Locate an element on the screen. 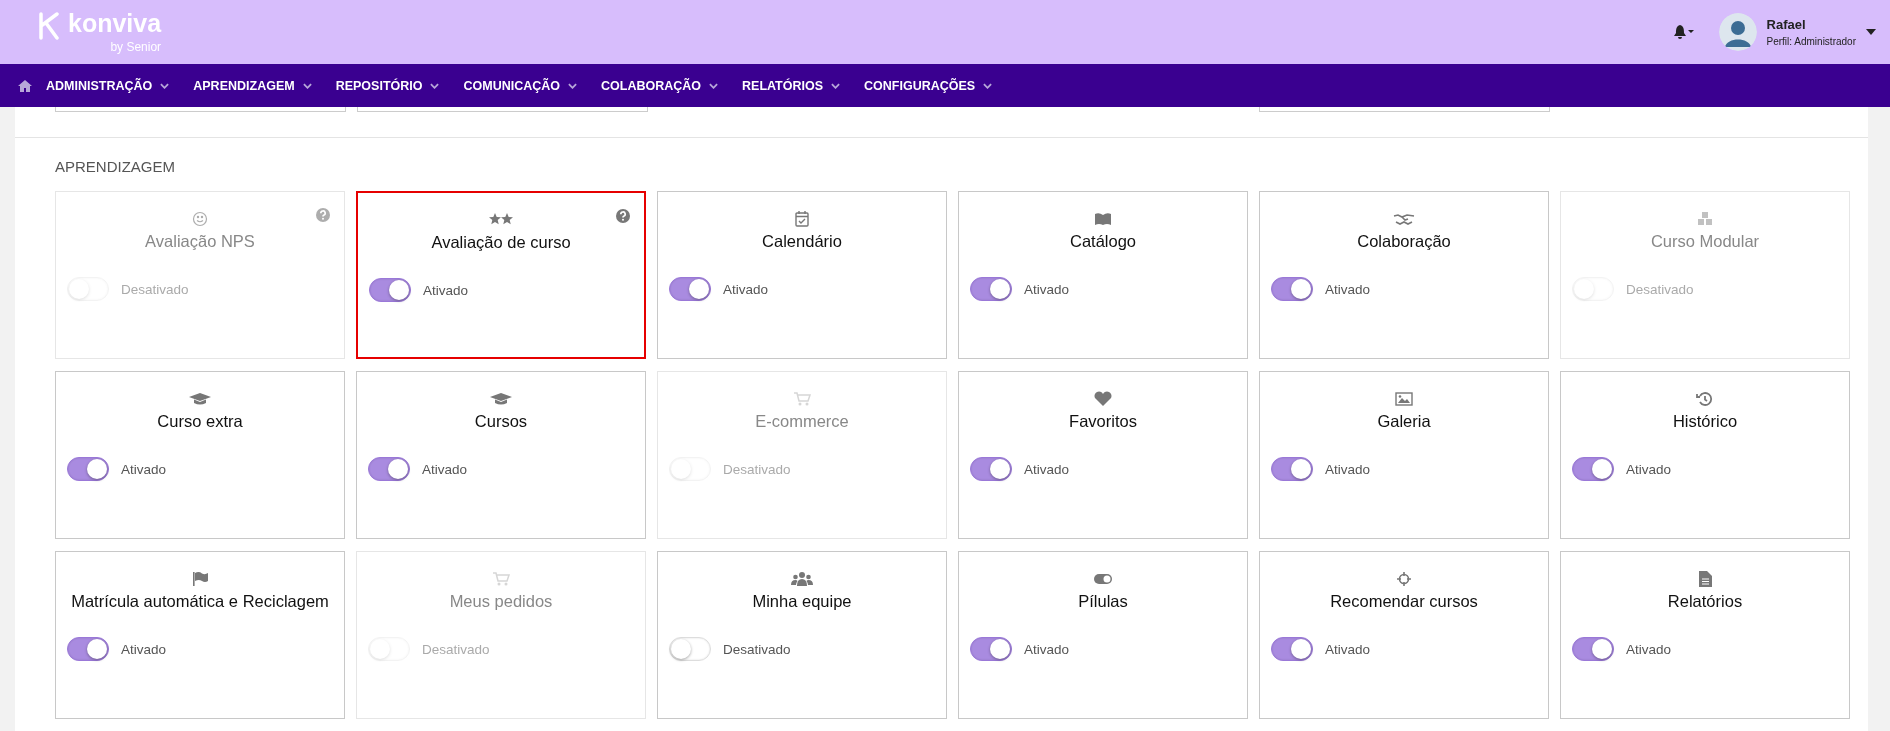  user-profile: Perfil: Administrador is located at coordinates (1811, 41).